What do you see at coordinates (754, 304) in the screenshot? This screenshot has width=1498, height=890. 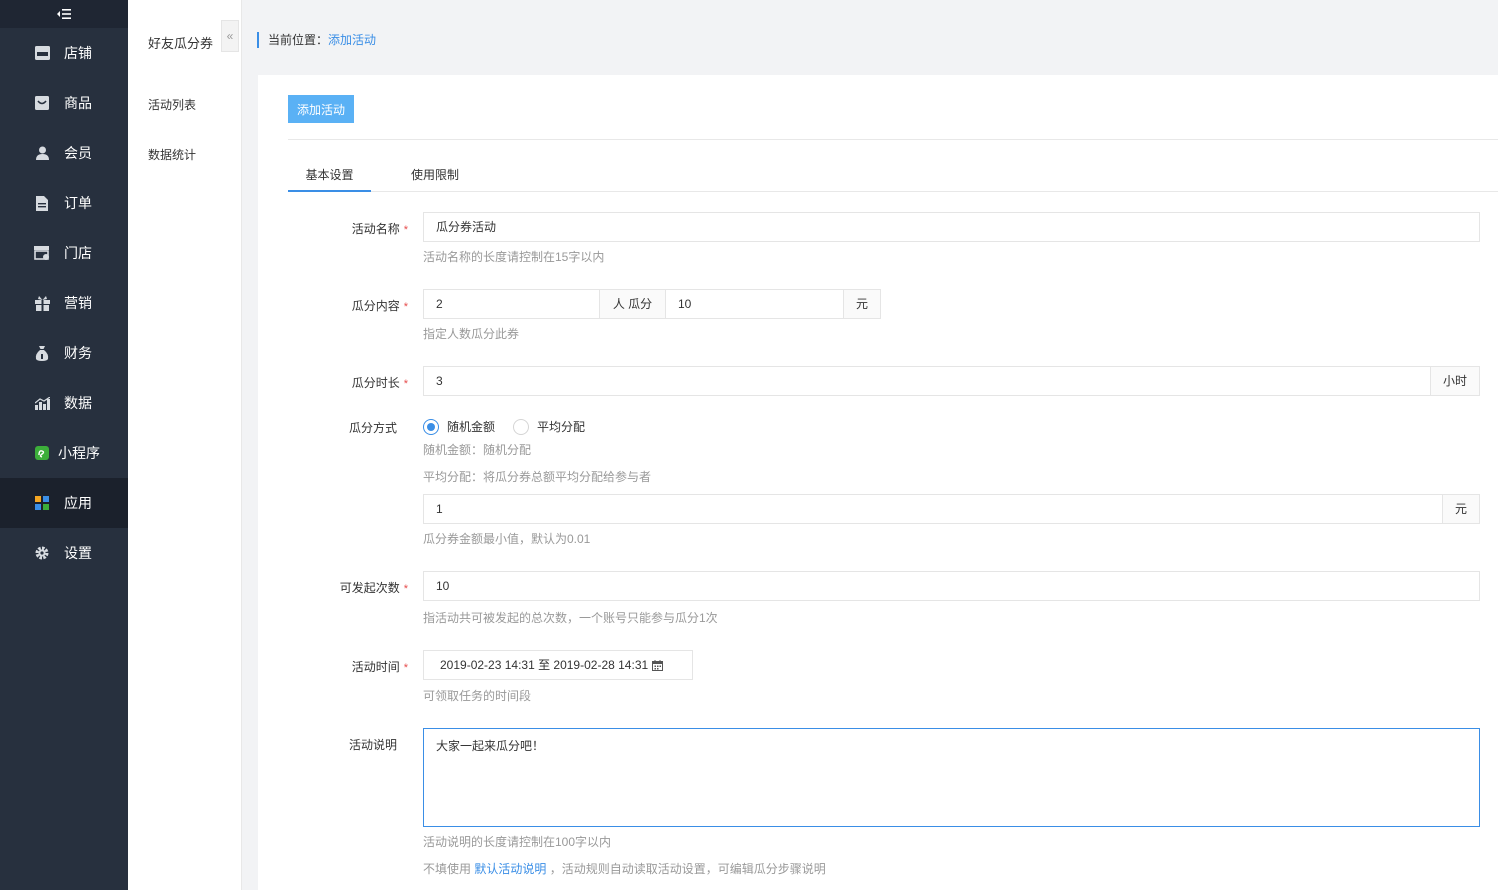 I see `split-amount-input: 10` at bounding box center [754, 304].